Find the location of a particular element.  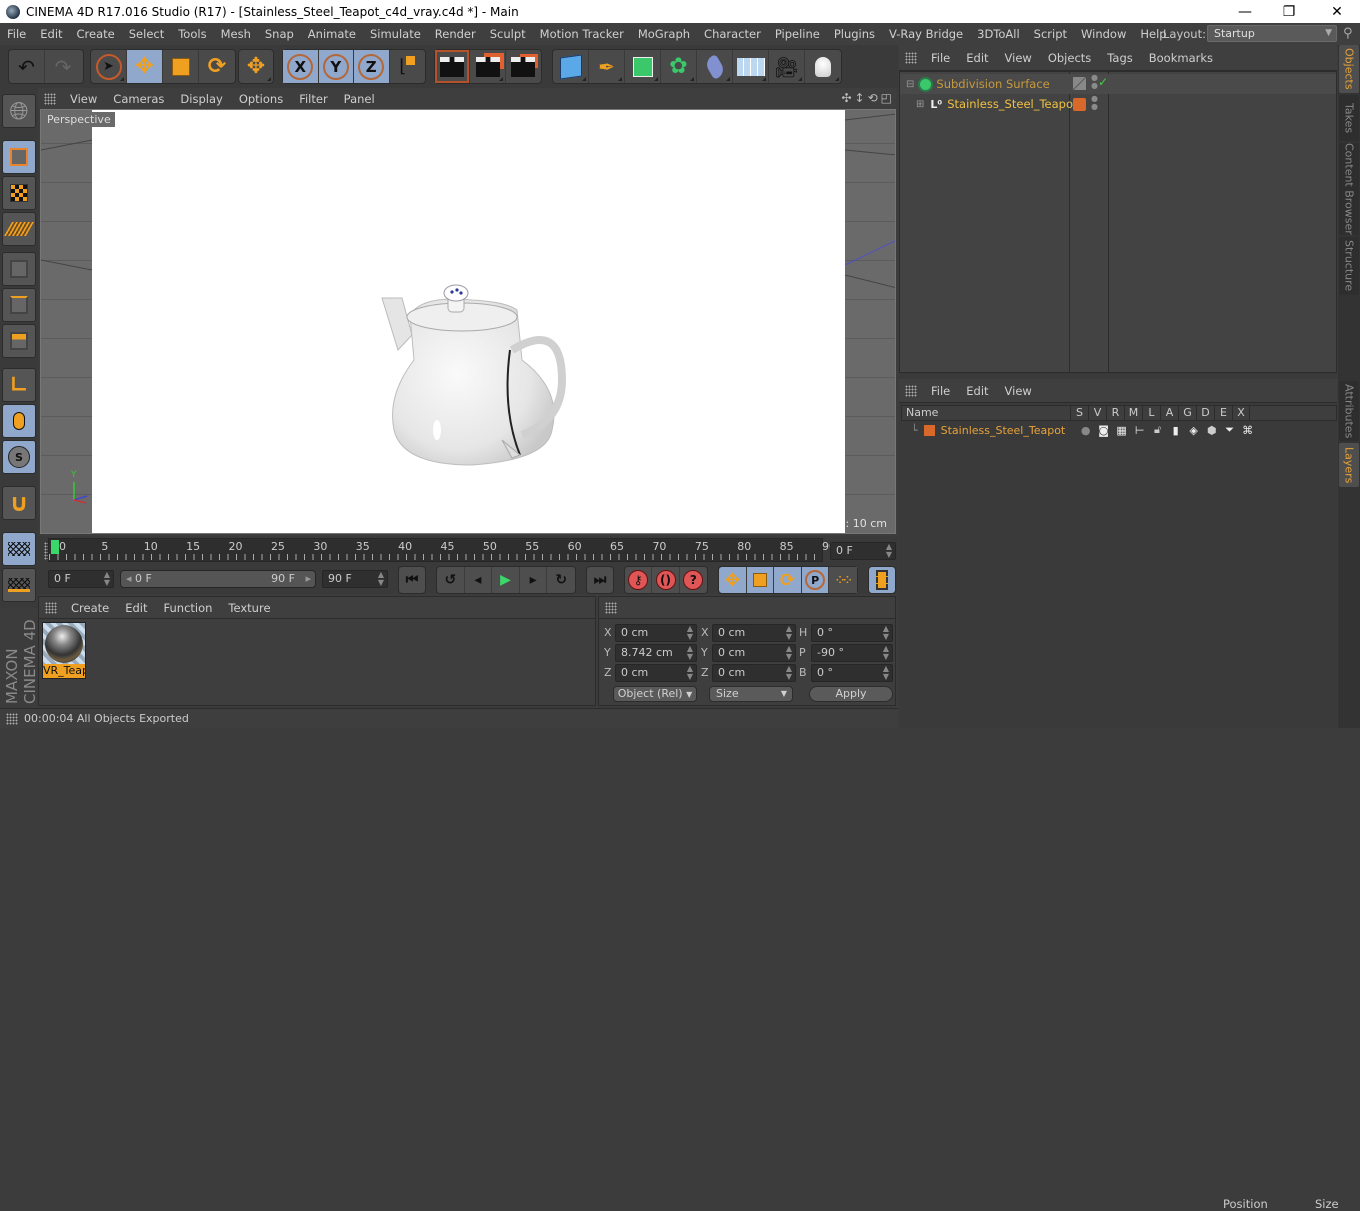

add-floor-button is located at coordinates (751, 66).